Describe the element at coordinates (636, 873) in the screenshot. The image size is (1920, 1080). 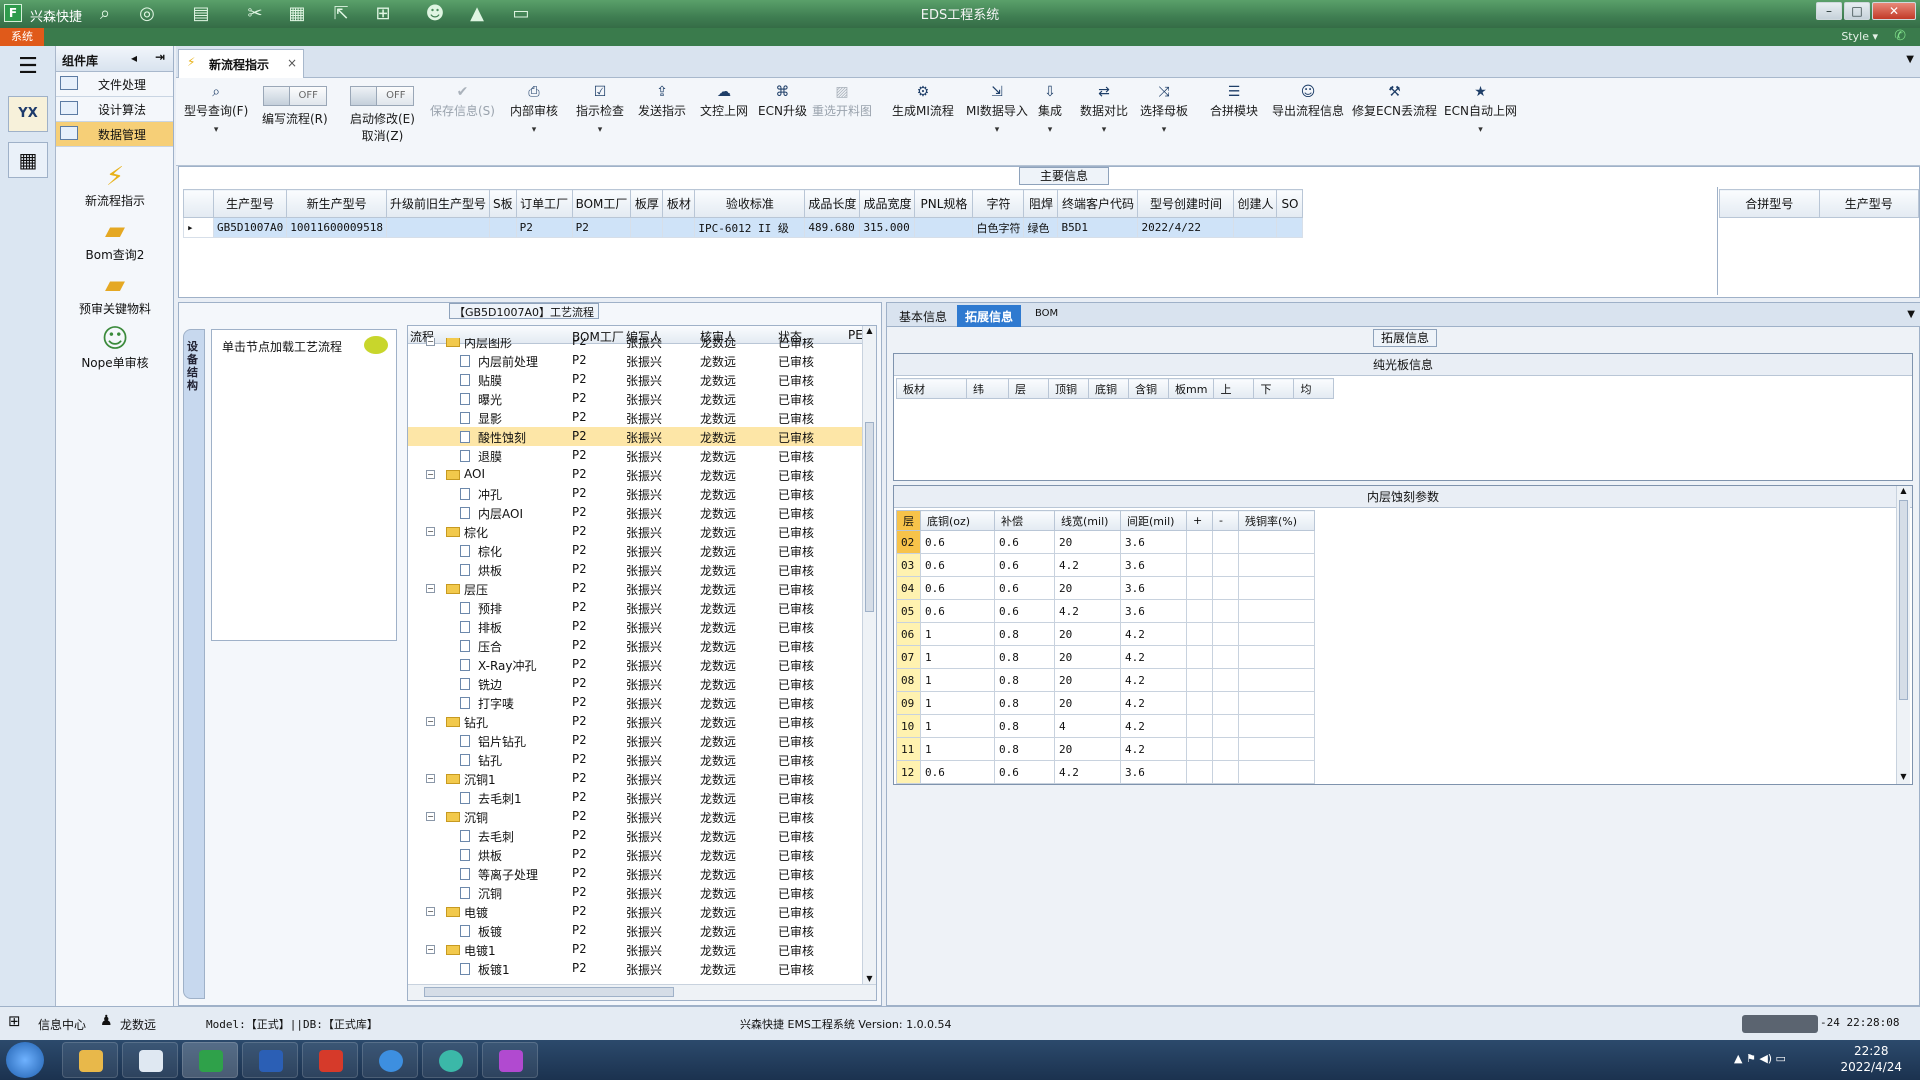
I see `tree-row: 等离子处理 P2 张振兴 龙数远 已审核` at that location.